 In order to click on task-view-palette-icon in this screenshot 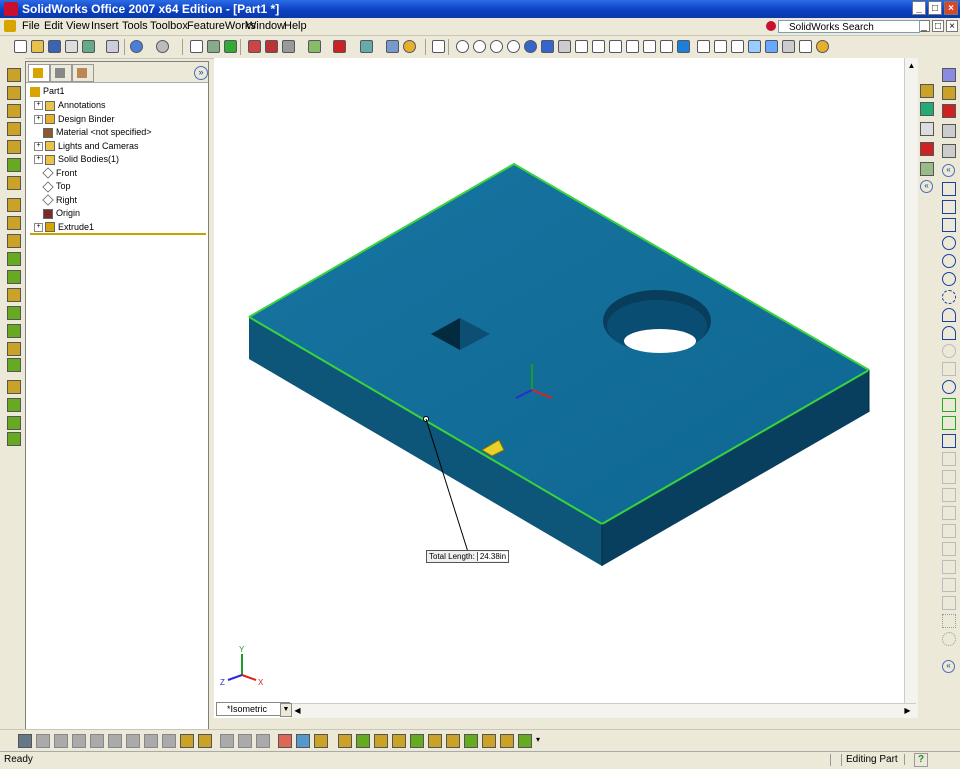, I will do `click(927, 169)`.